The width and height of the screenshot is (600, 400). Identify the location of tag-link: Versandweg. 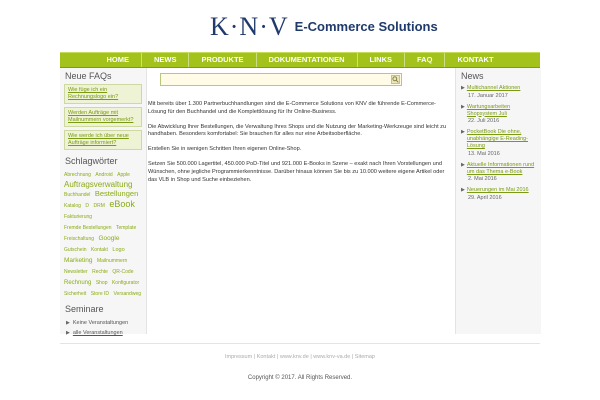
(127, 294).